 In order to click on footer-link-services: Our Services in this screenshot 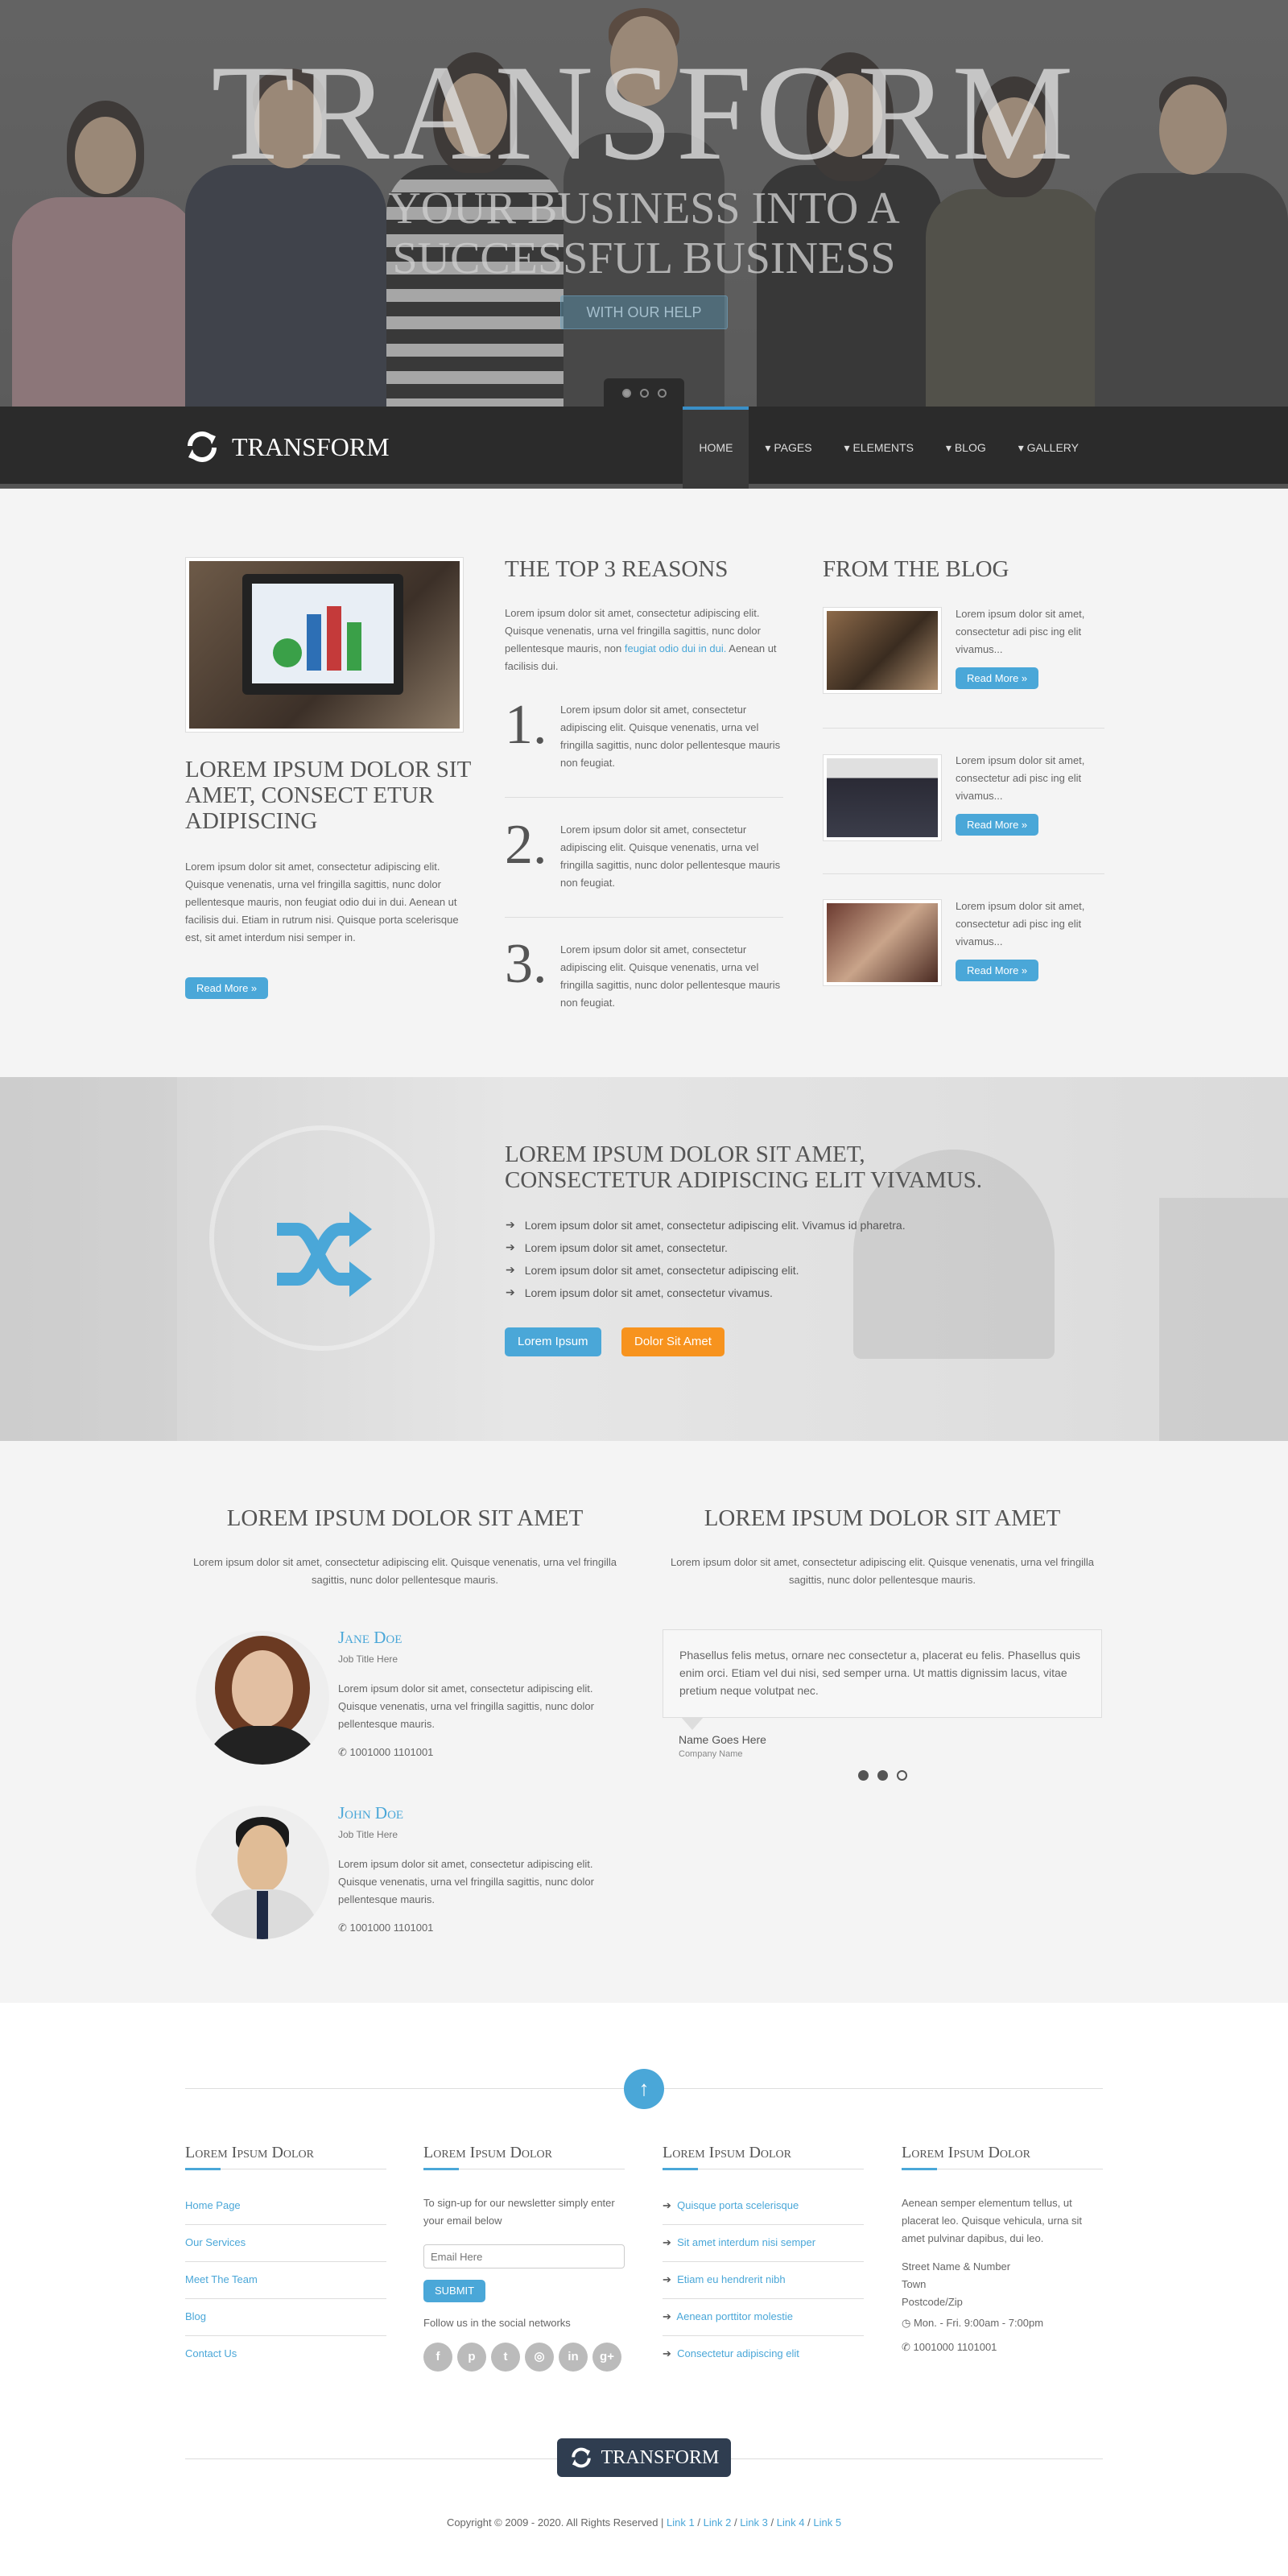, I will do `click(215, 2242)`.